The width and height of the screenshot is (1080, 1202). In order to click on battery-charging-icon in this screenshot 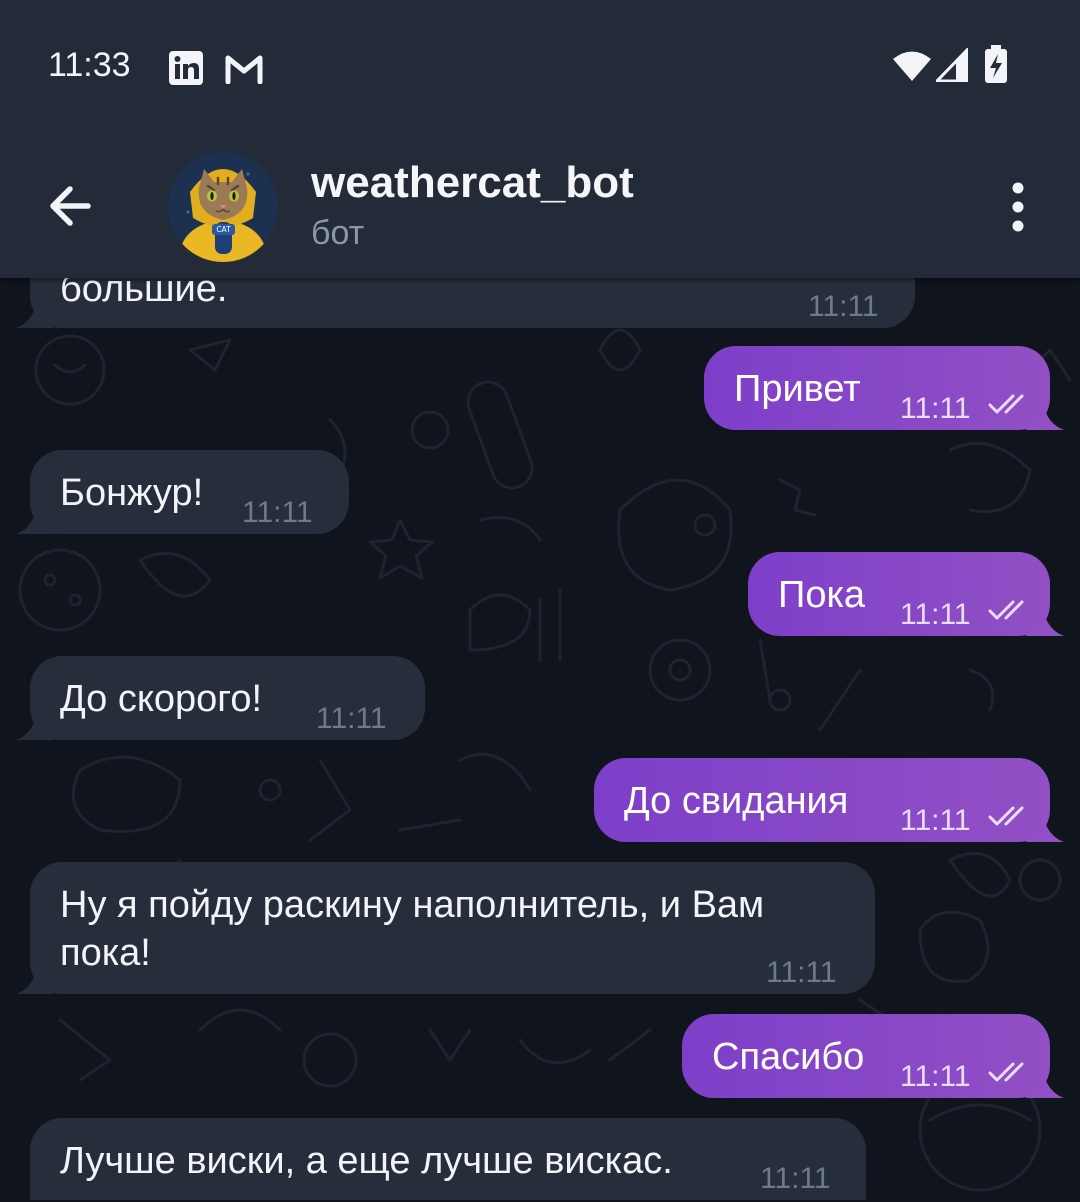, I will do `click(996, 64)`.